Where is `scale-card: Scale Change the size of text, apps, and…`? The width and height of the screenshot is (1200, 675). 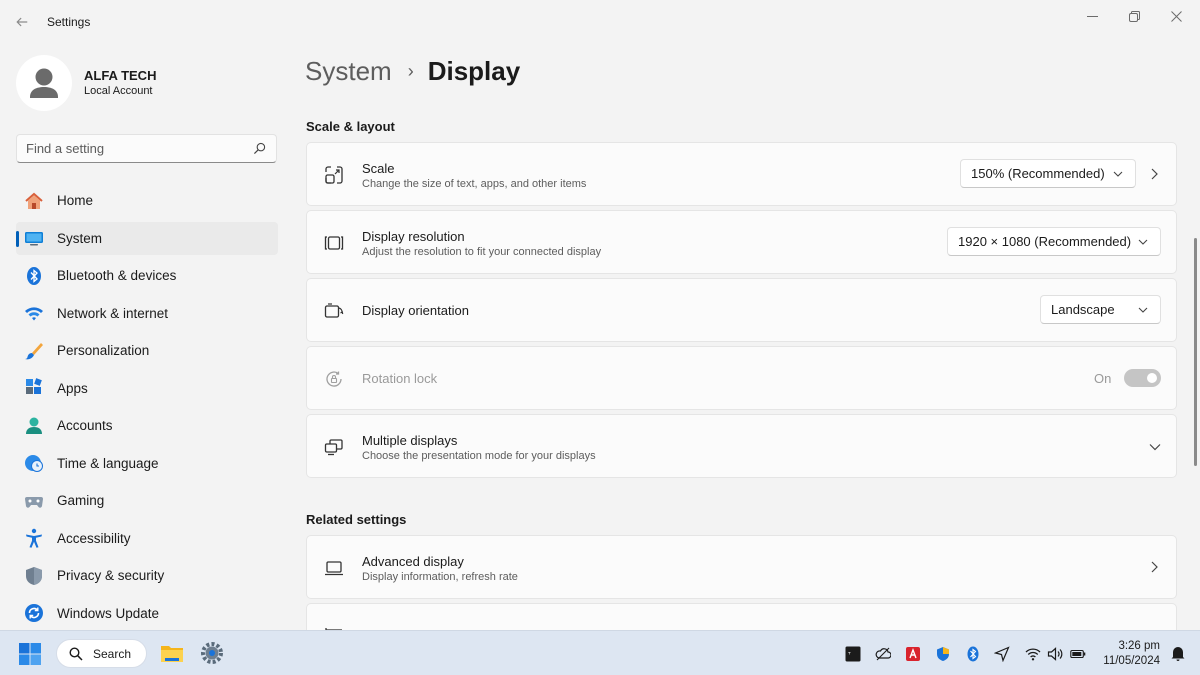 scale-card: Scale Change the size of text, apps, and… is located at coordinates (741, 174).